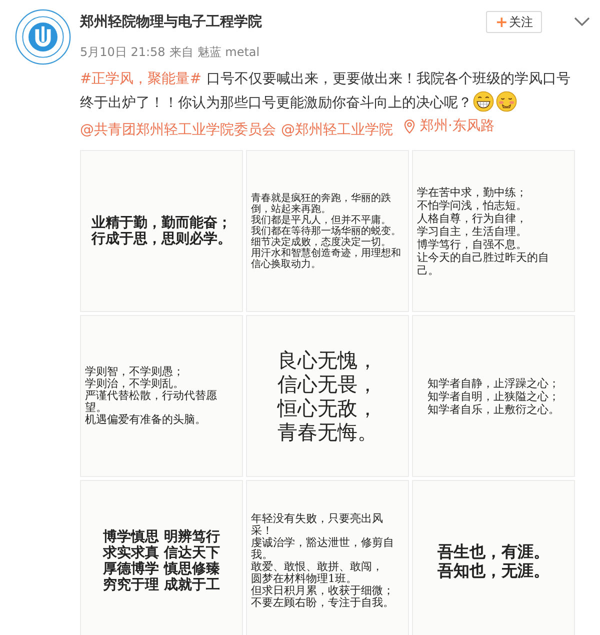  Describe the element at coordinates (483, 263) in the screenshot. I see `slogan-line: 让今天的自己胜过昨天的自己。` at that location.